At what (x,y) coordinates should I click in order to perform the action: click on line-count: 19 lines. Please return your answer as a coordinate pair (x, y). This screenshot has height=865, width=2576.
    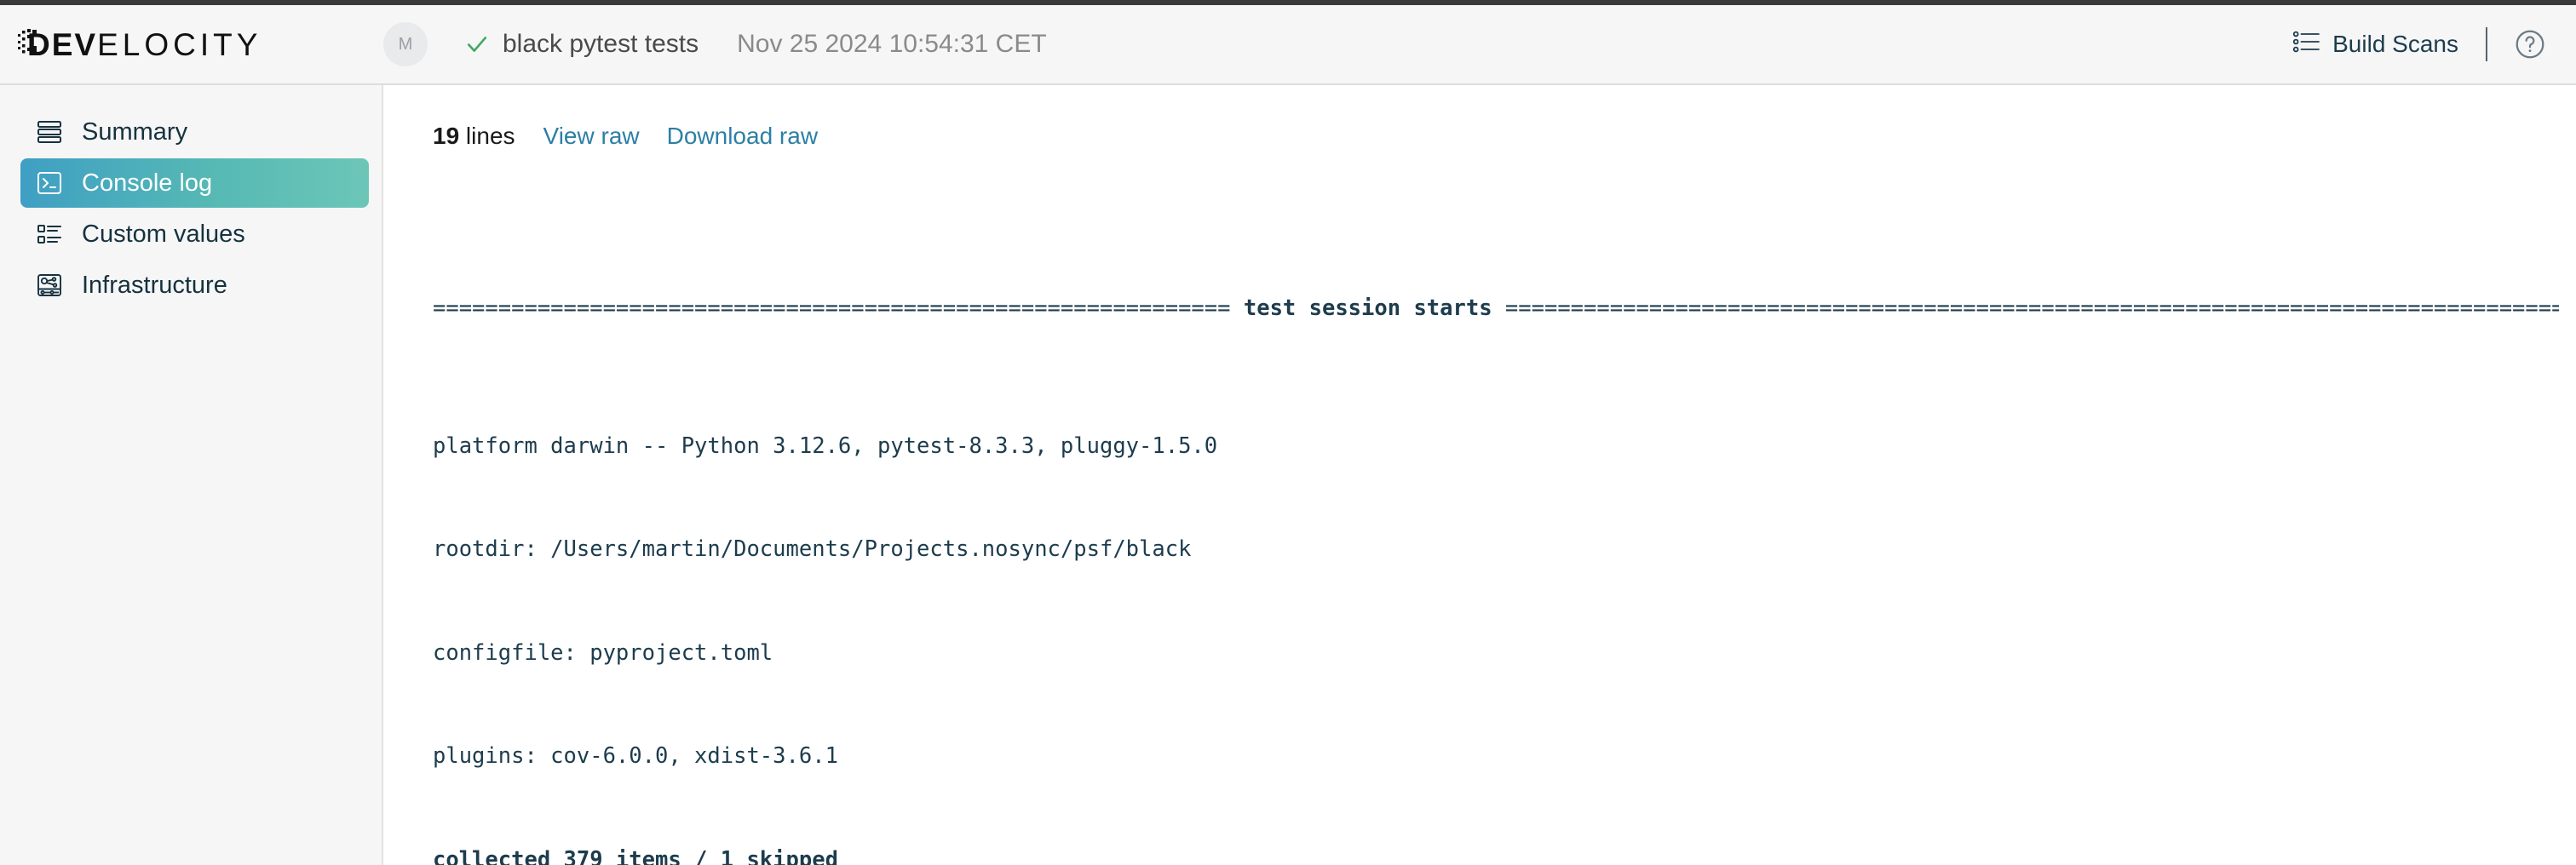
    Looking at the image, I should click on (474, 137).